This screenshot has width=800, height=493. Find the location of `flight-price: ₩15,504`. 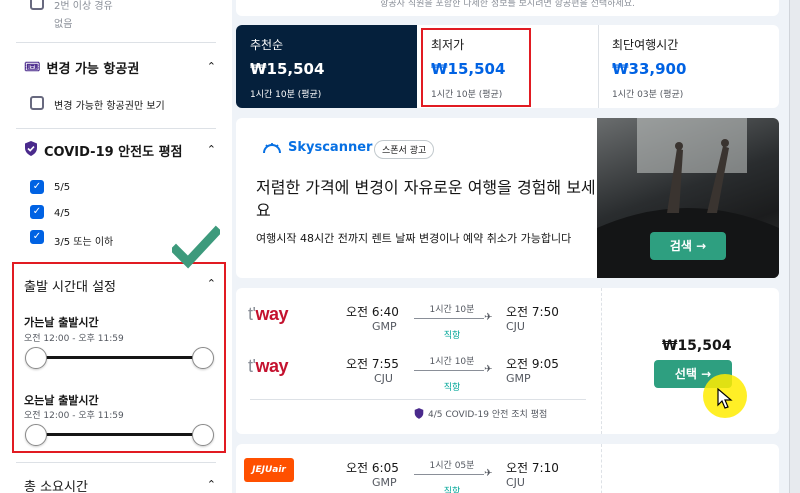

flight-price: ₩15,504 is located at coordinates (697, 346).